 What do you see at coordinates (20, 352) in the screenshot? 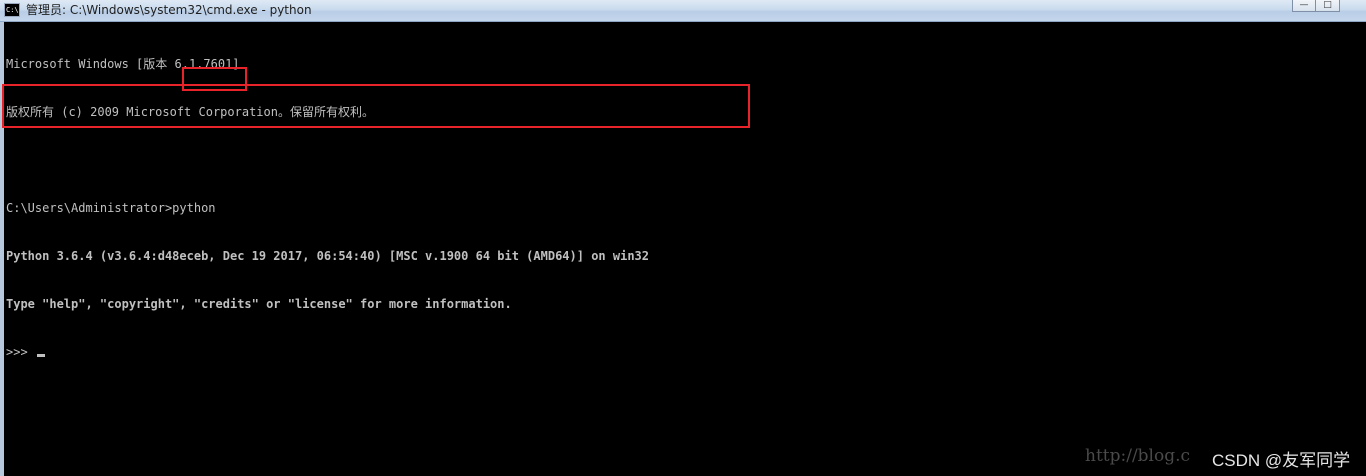
I see `python-prompt: >>>` at bounding box center [20, 352].